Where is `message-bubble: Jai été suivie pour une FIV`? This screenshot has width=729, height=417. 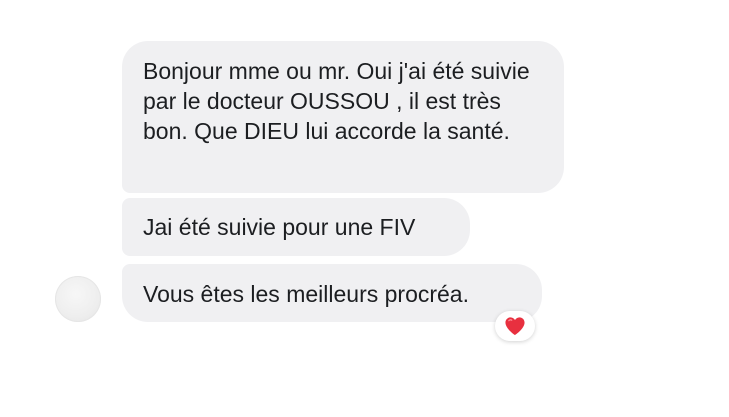 message-bubble: Jai été suivie pour une FIV is located at coordinates (296, 227).